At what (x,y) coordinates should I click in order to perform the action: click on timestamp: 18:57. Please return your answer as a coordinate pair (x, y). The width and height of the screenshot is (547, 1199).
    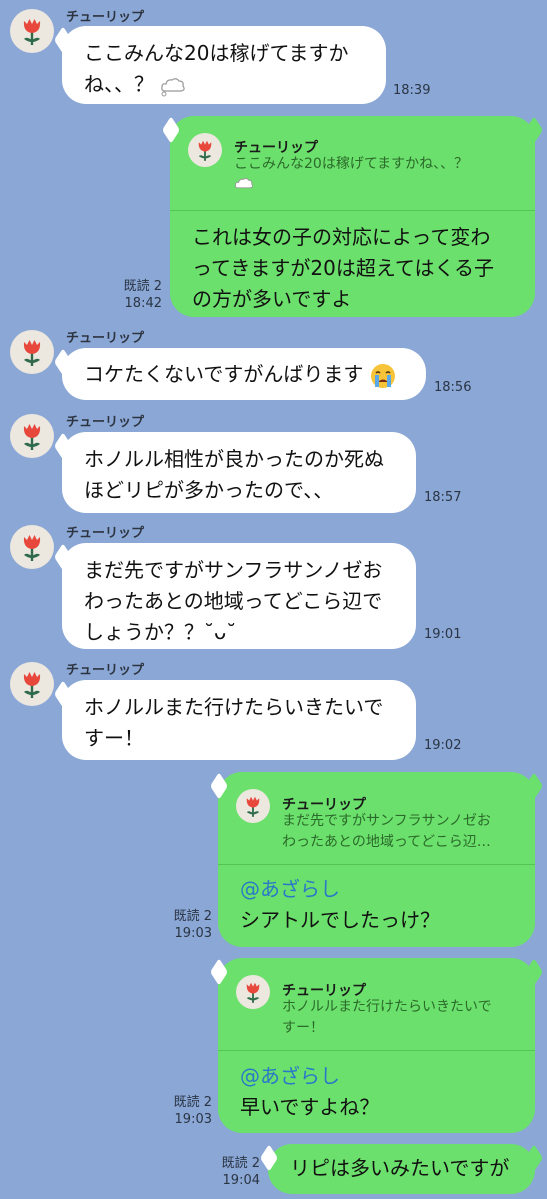
    Looking at the image, I should click on (443, 497).